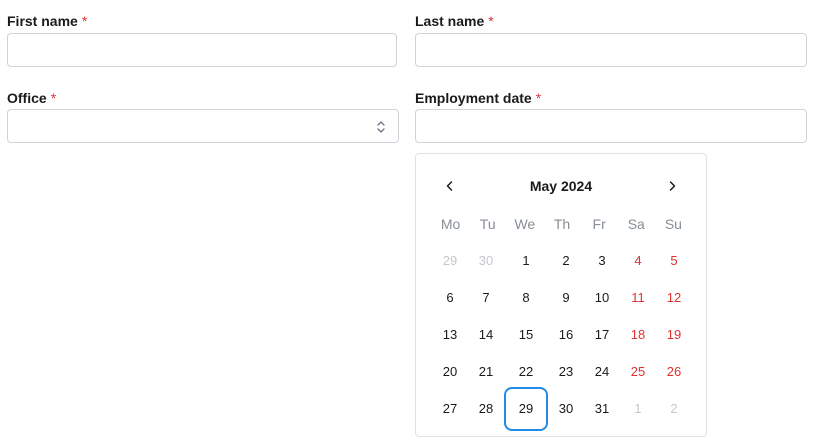  Describe the element at coordinates (566, 371) in the screenshot. I see `calendar-day: 23` at that location.